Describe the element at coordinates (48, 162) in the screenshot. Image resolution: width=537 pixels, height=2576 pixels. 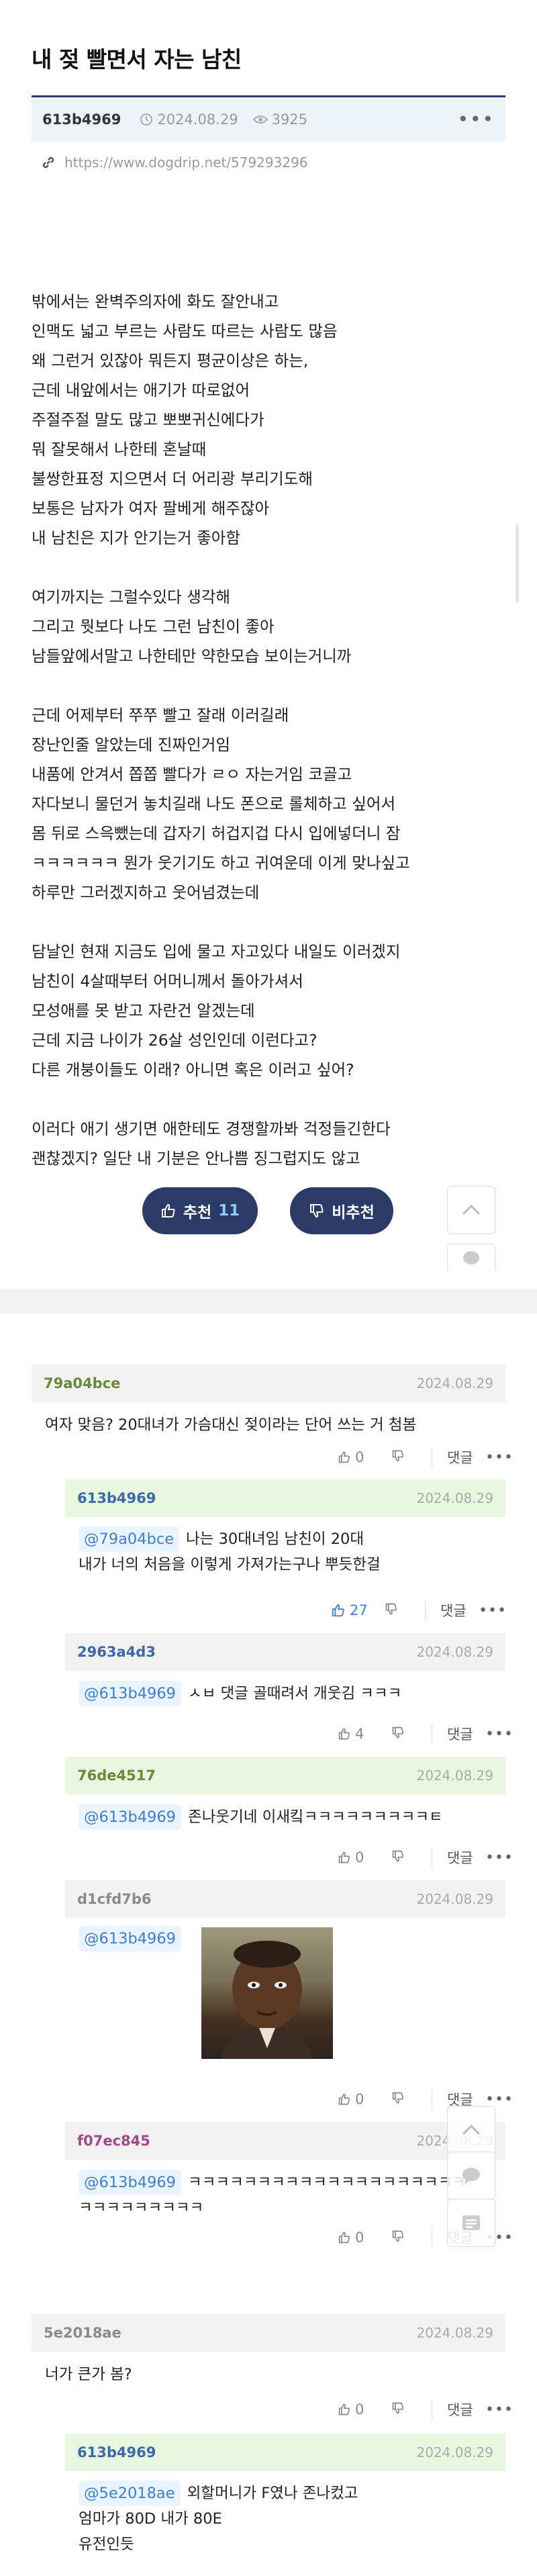
I see `link-icon` at that location.